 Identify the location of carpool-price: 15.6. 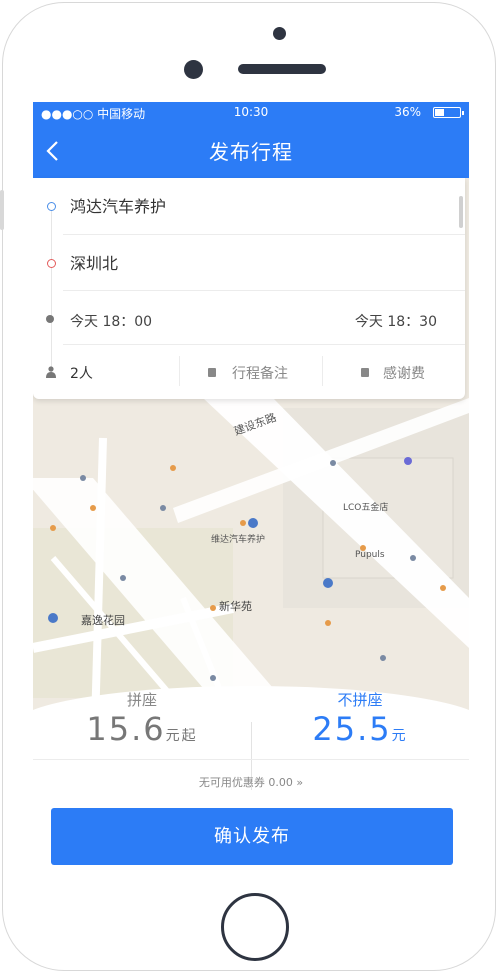
(126, 729).